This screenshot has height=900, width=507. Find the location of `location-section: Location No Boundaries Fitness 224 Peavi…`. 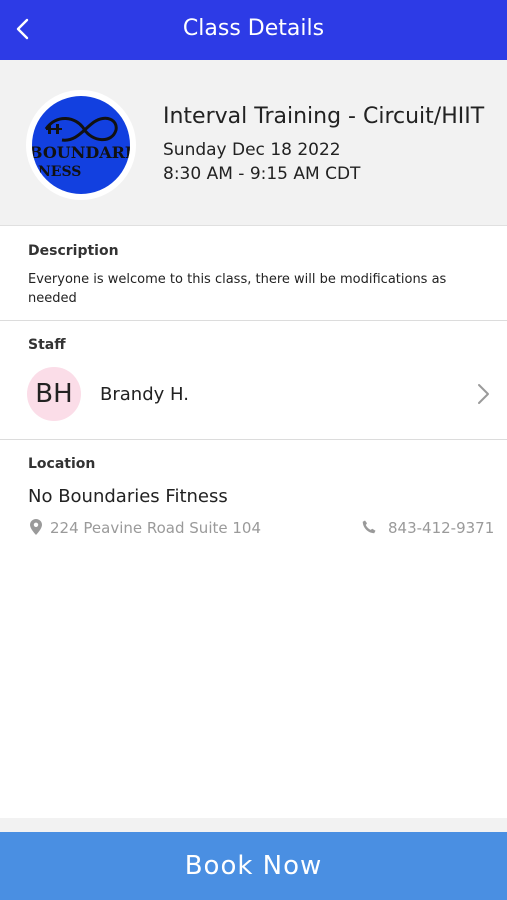

location-section: Location No Boundaries Fitness 224 Peavi… is located at coordinates (253, 501).